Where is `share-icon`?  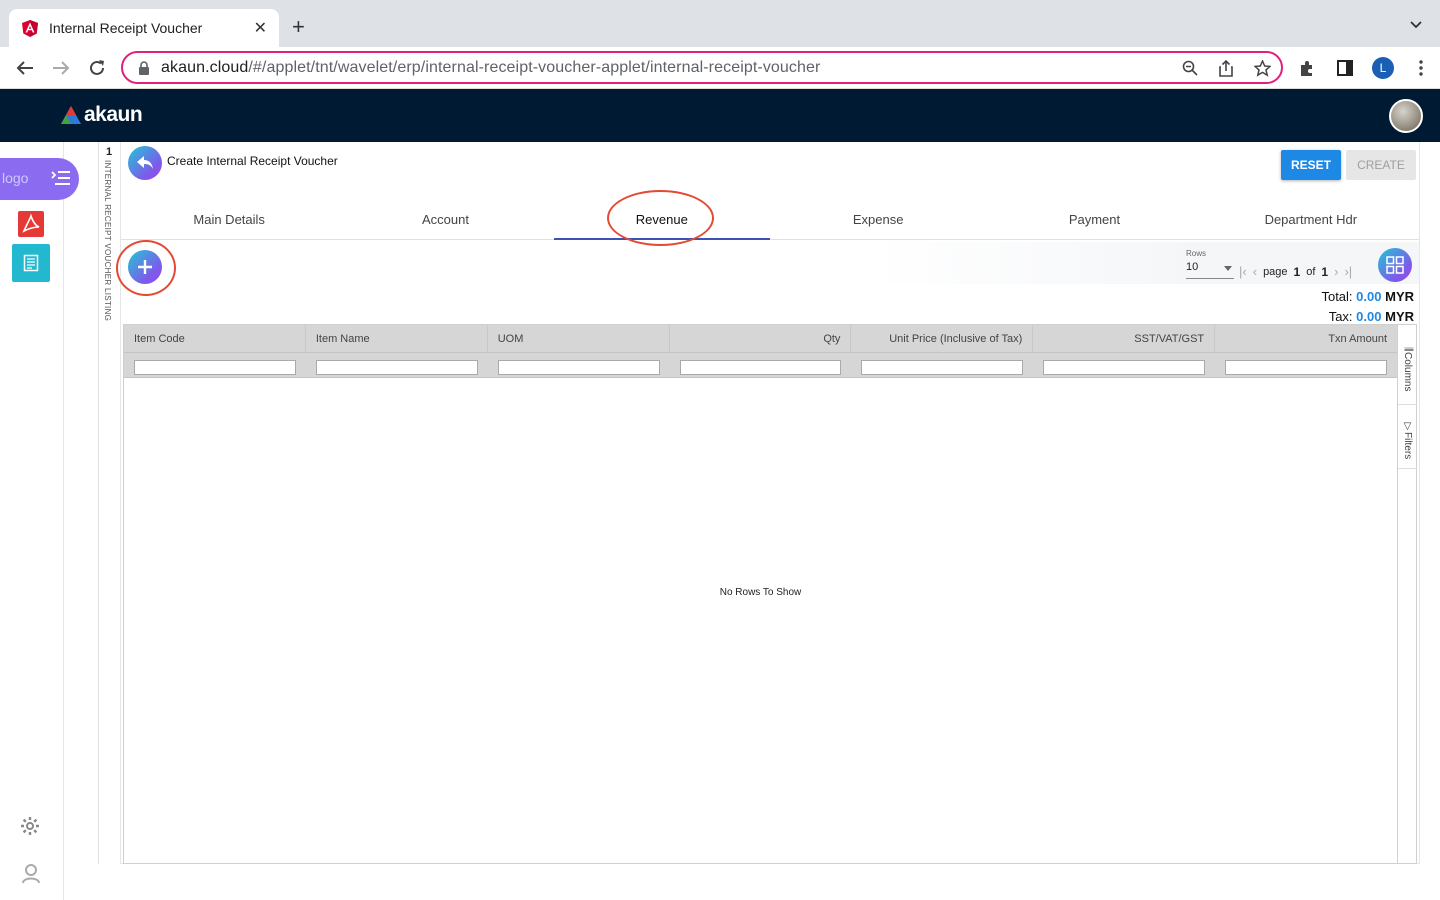
share-icon is located at coordinates (1226, 68).